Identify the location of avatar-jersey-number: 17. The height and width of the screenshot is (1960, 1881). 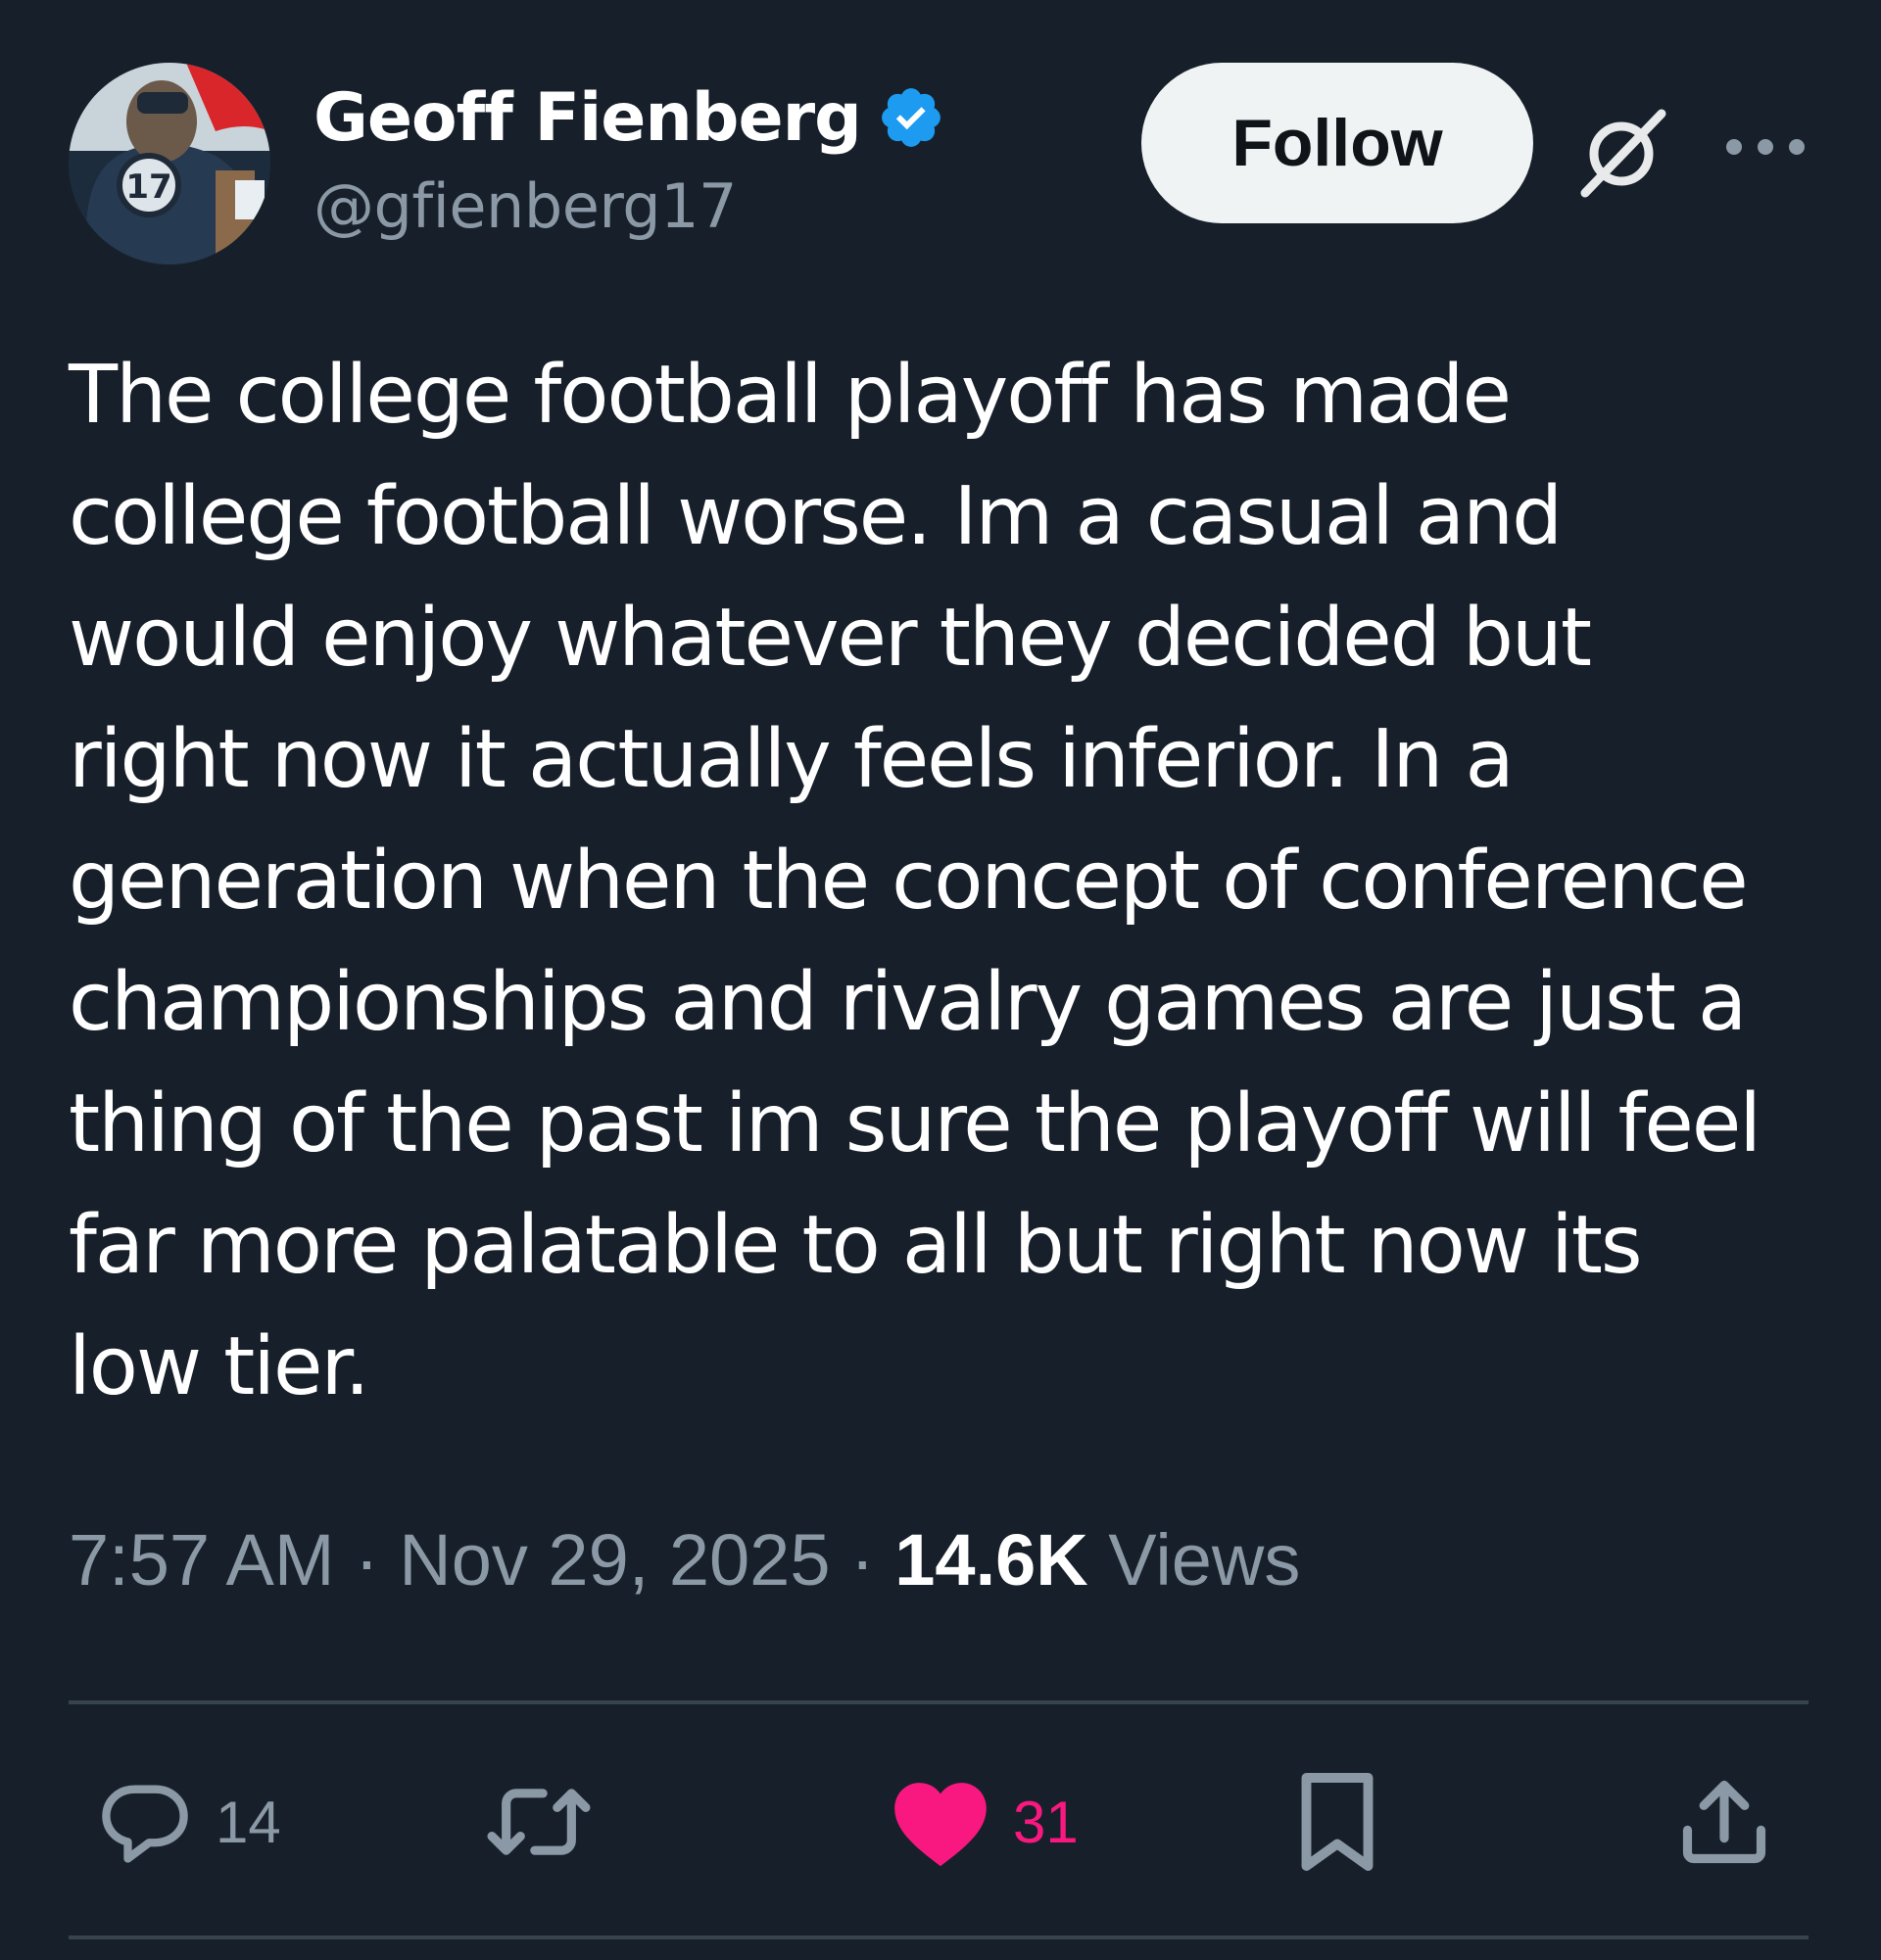
(148, 187).